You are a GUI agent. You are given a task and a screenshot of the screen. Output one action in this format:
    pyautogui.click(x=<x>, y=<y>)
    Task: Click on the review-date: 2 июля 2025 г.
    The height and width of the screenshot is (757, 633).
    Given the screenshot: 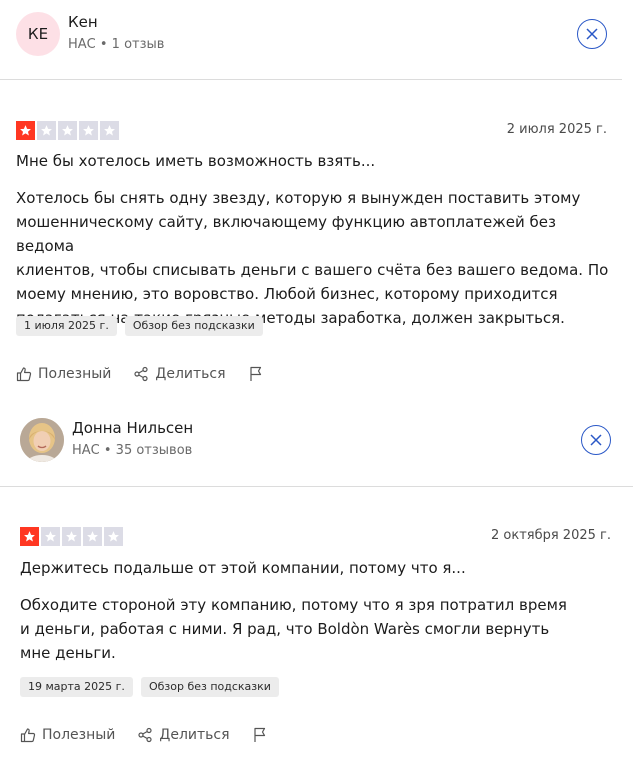 What is the action you would take?
    pyautogui.click(x=556, y=129)
    